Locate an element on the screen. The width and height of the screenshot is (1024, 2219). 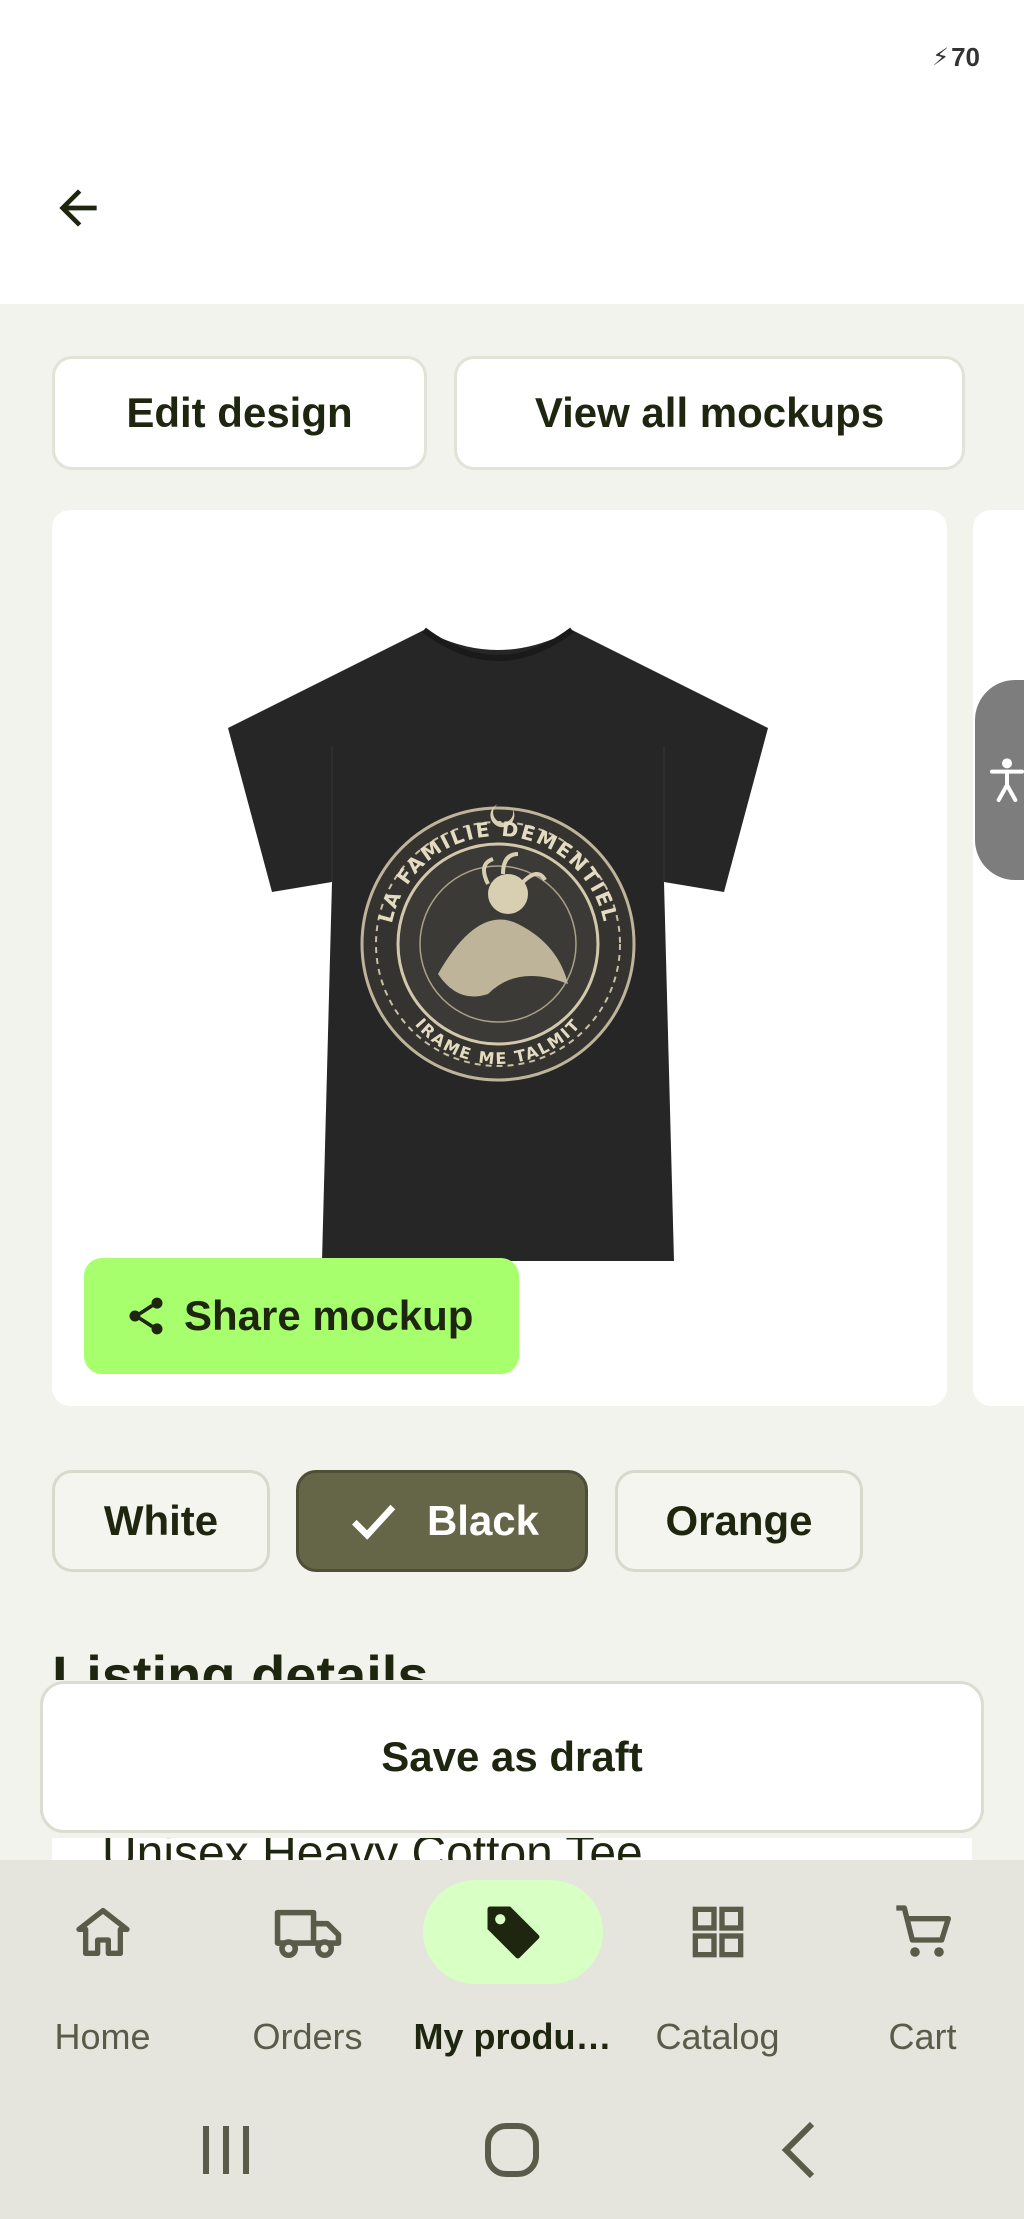
color-chip-white: White is located at coordinates (161, 1521).